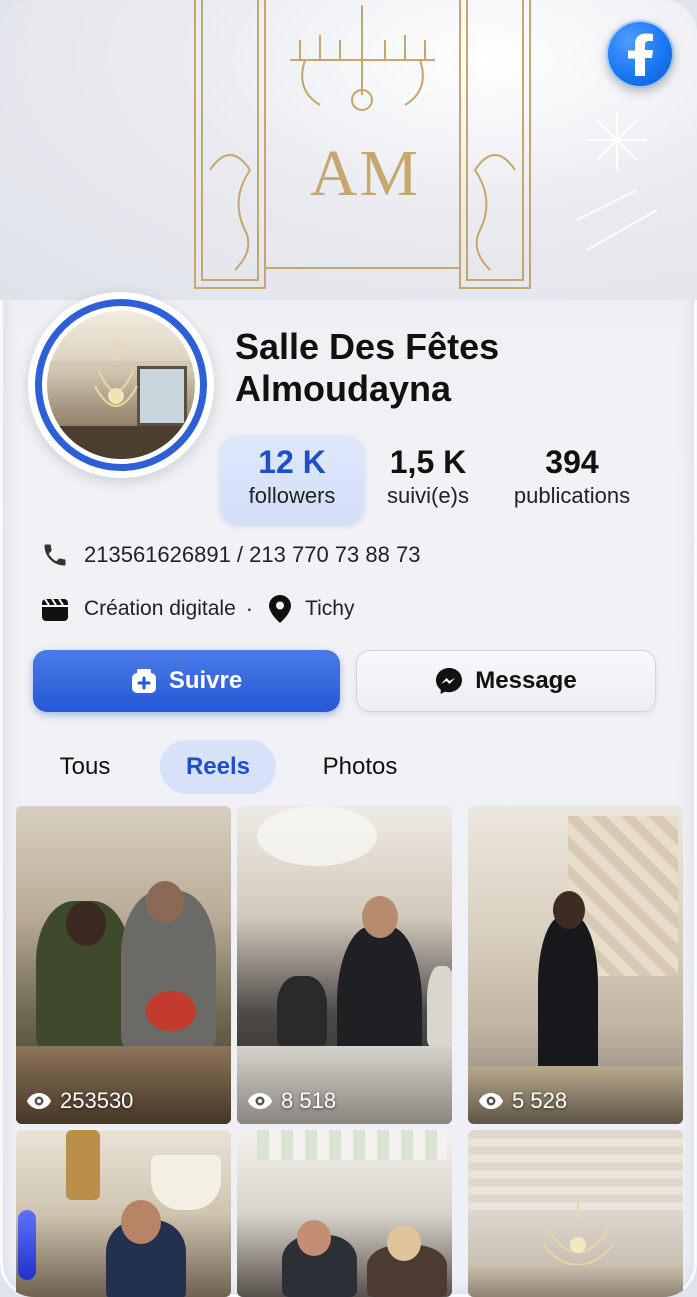  Describe the element at coordinates (428, 495) in the screenshot. I see `following-label: suivi(e)s` at that location.